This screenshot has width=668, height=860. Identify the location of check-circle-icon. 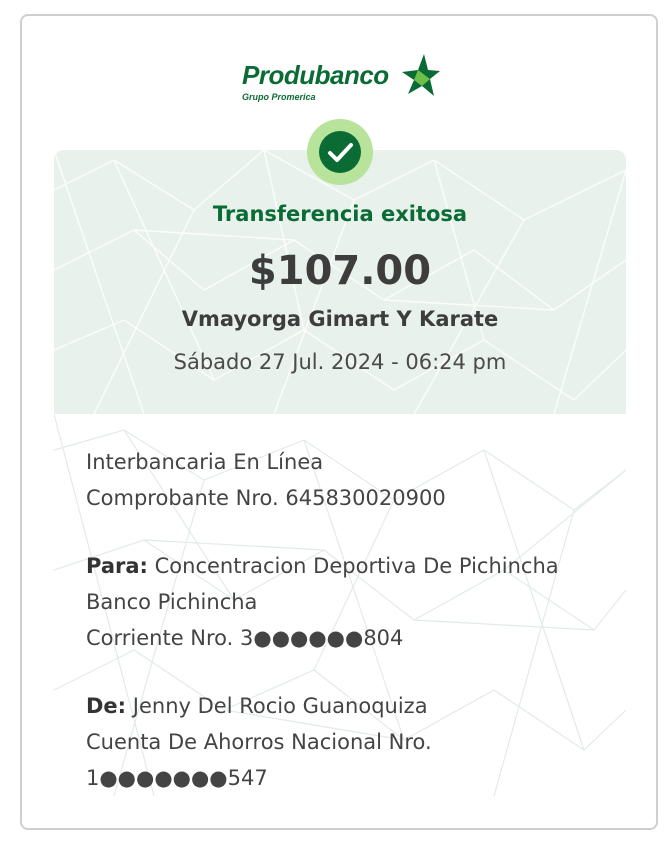
(340, 152).